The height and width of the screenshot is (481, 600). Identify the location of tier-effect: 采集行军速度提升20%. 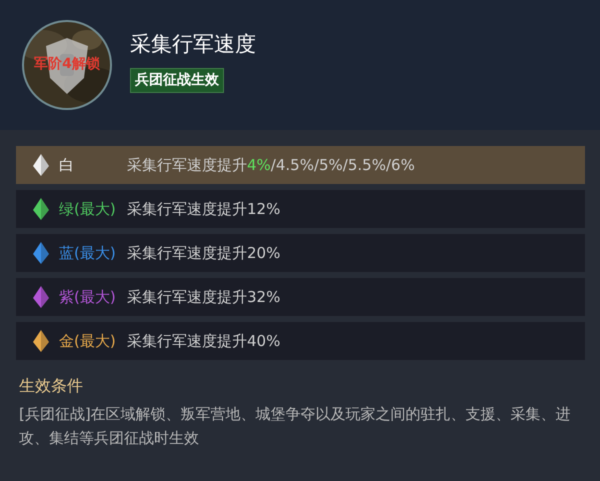
(203, 253).